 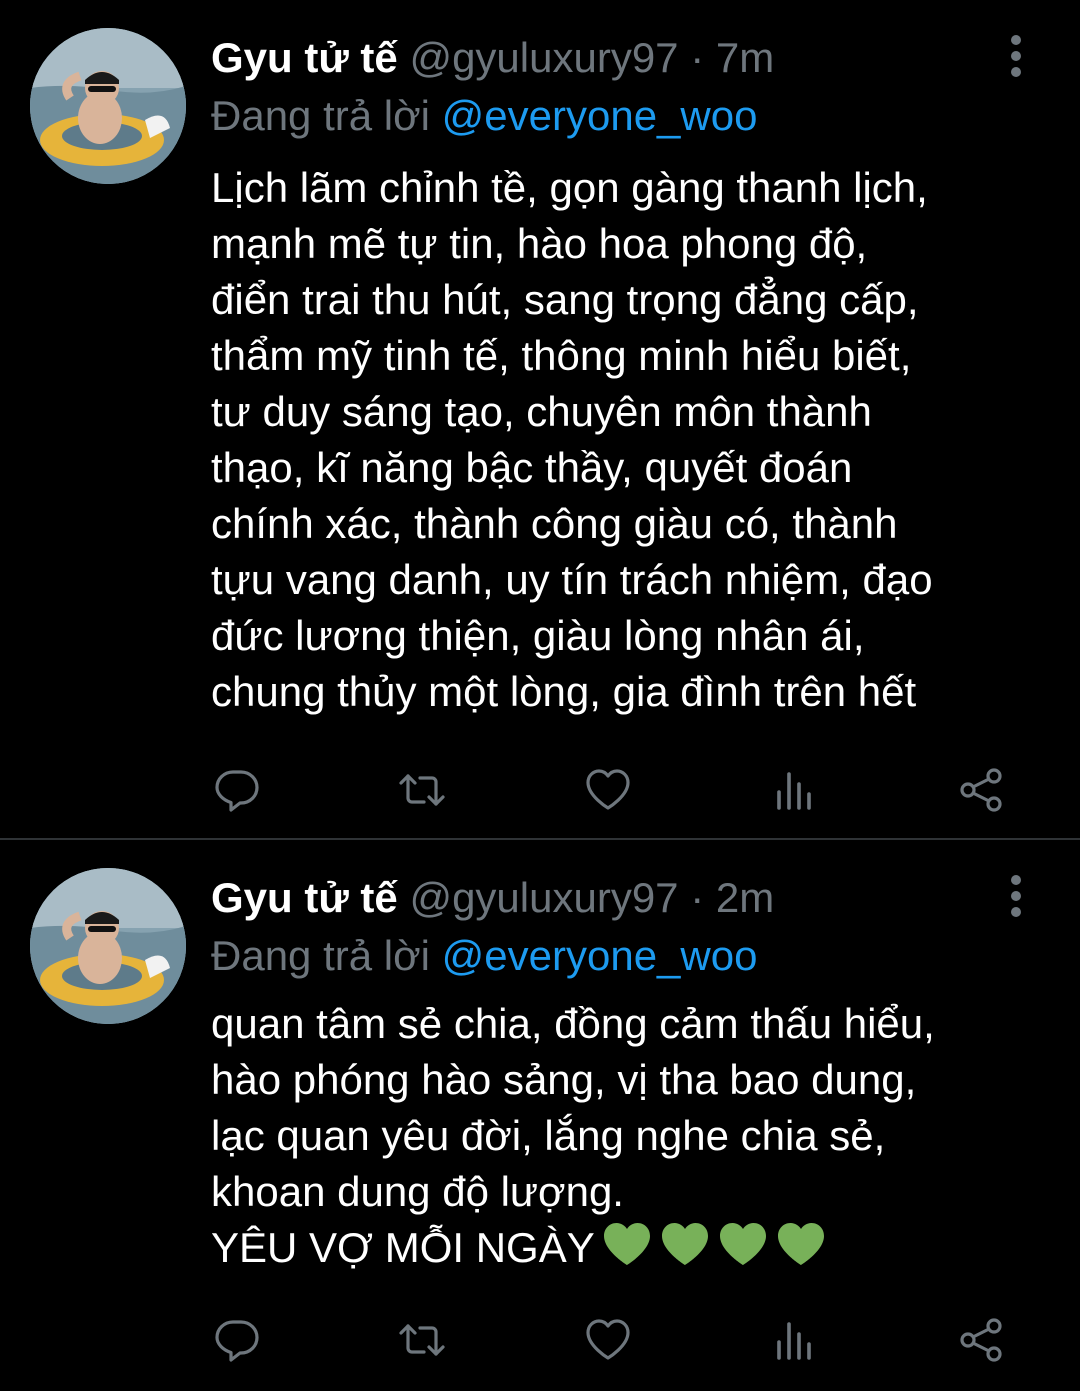 I want to click on green-heart-emoji-group, so click(x=711, y=1247).